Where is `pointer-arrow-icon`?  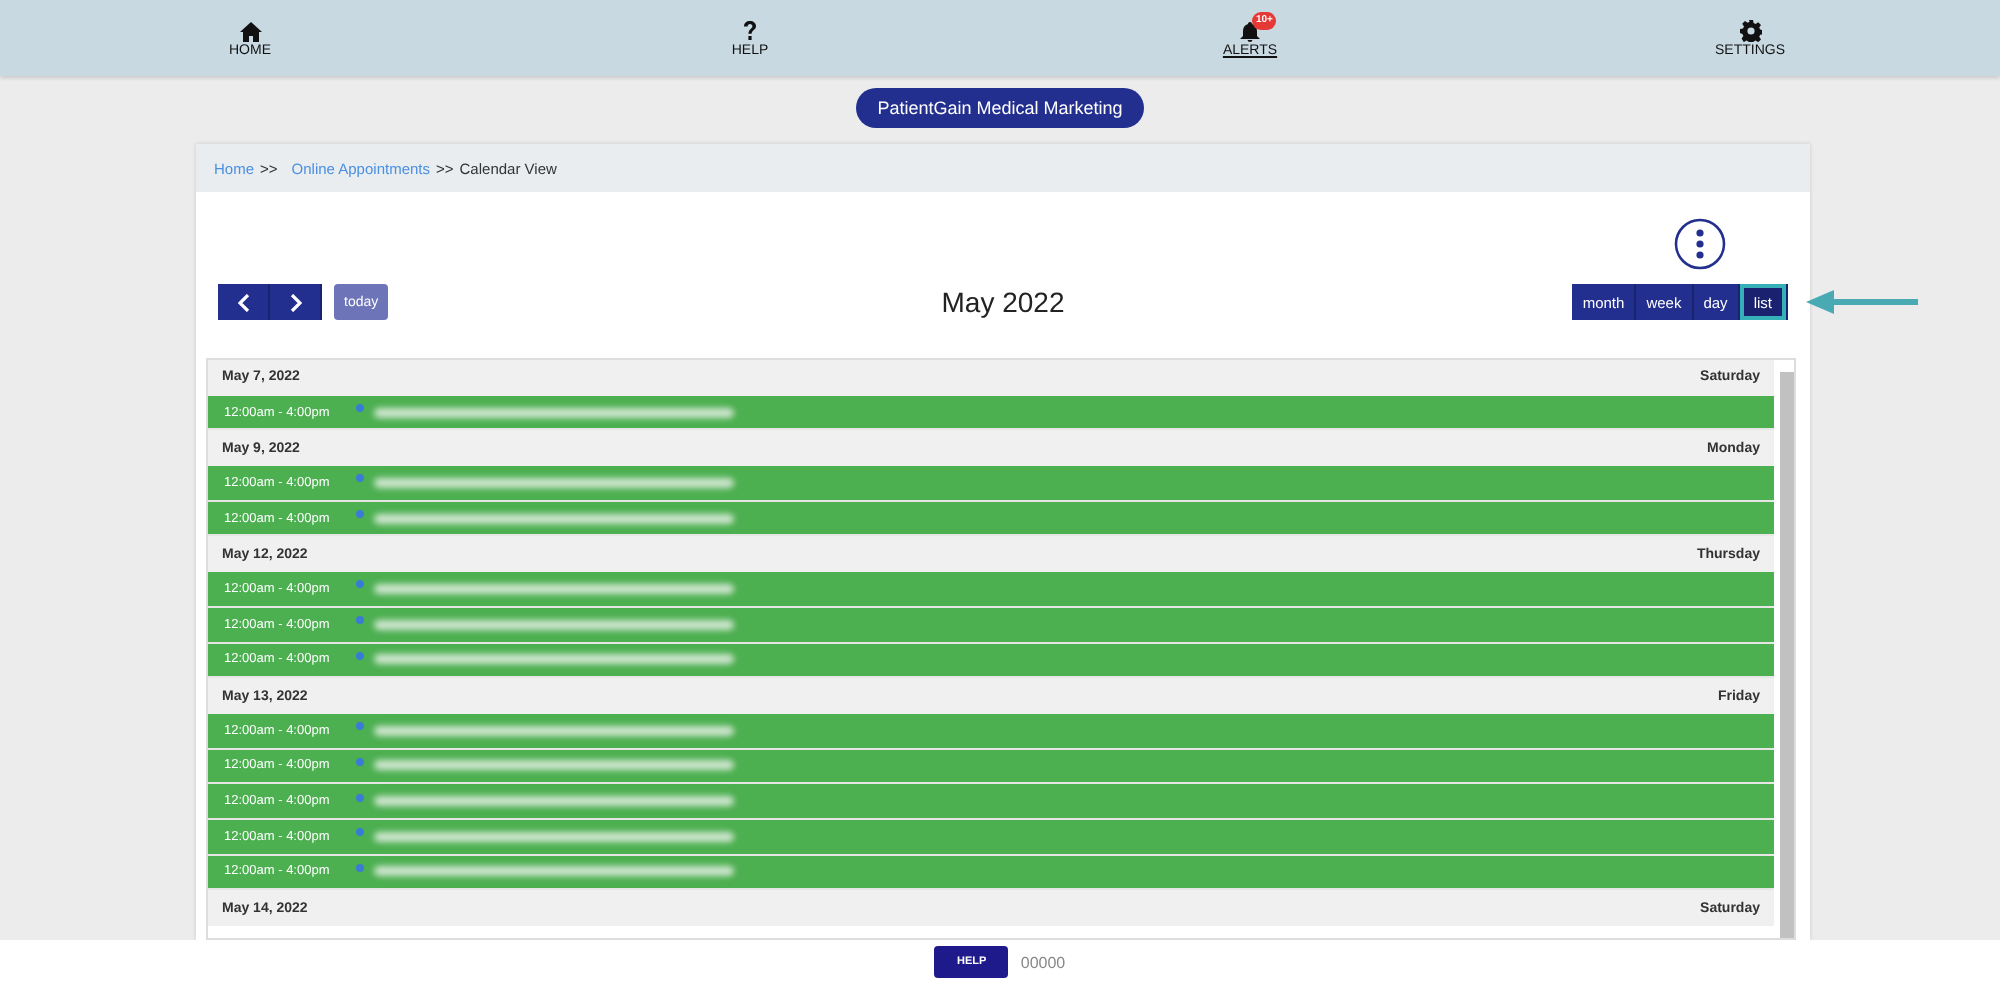 pointer-arrow-icon is located at coordinates (1861, 302).